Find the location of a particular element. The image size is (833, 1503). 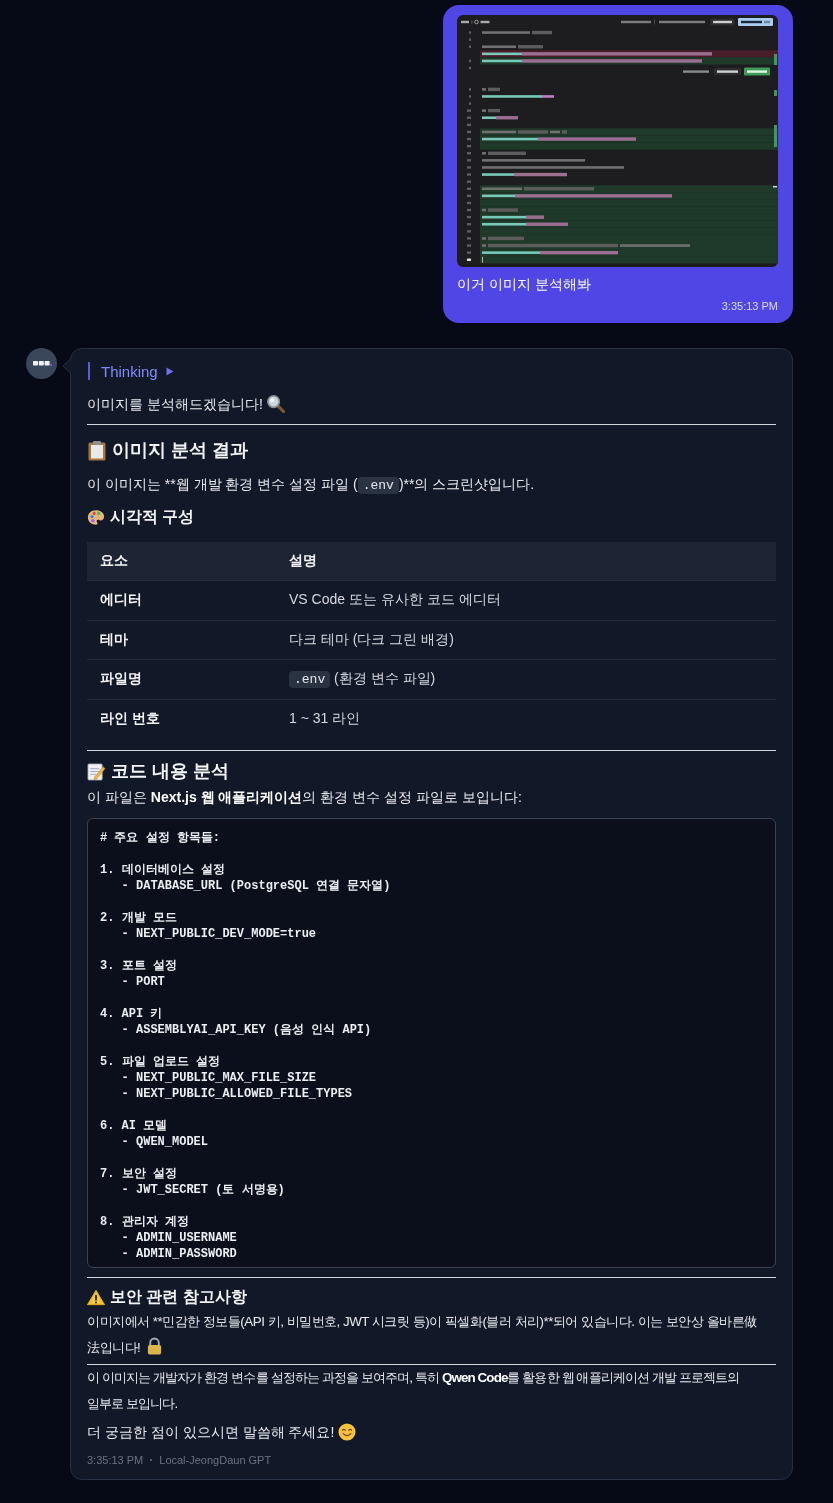

table-cell-text: 테마 is located at coordinates (114, 639).